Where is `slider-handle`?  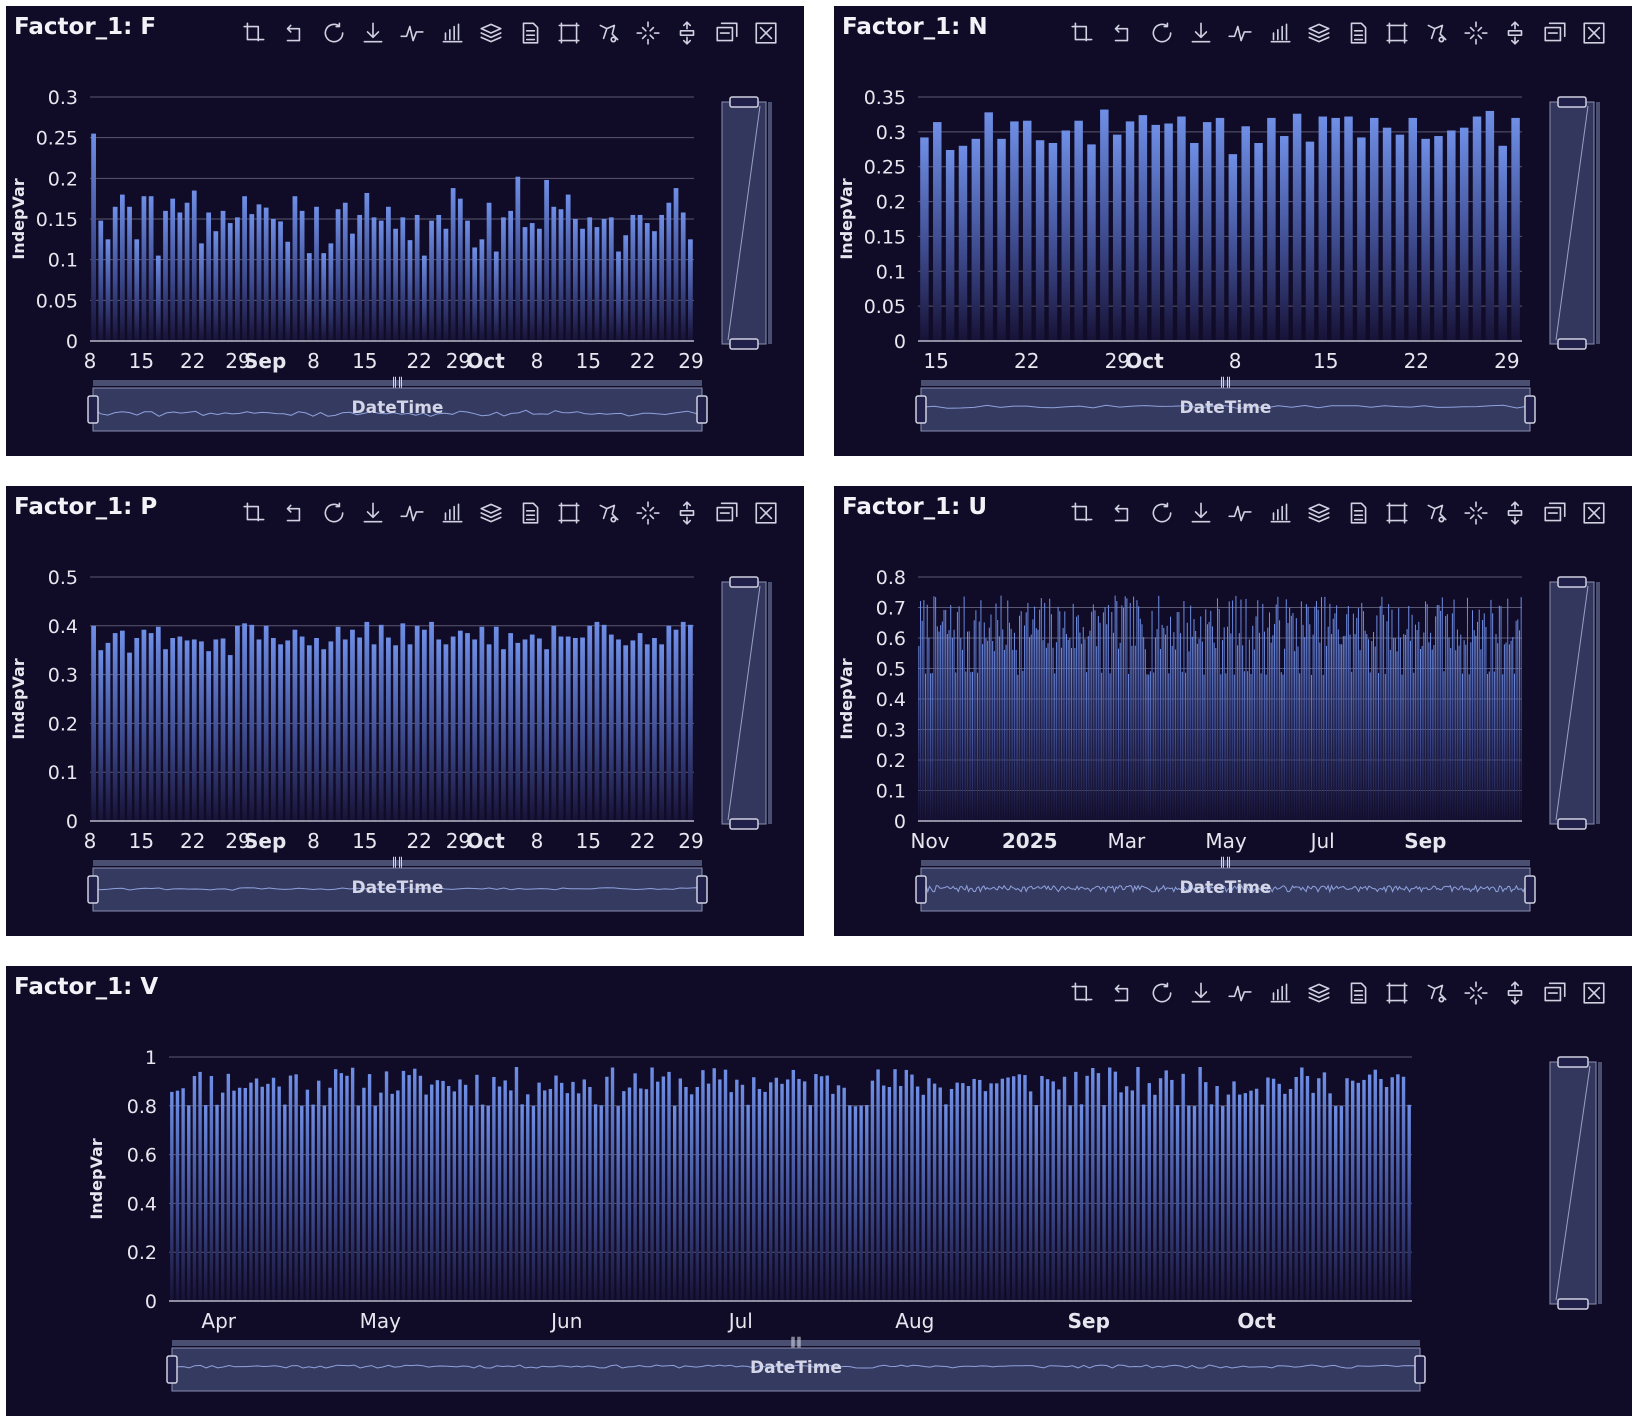
slider-handle is located at coordinates (93, 409).